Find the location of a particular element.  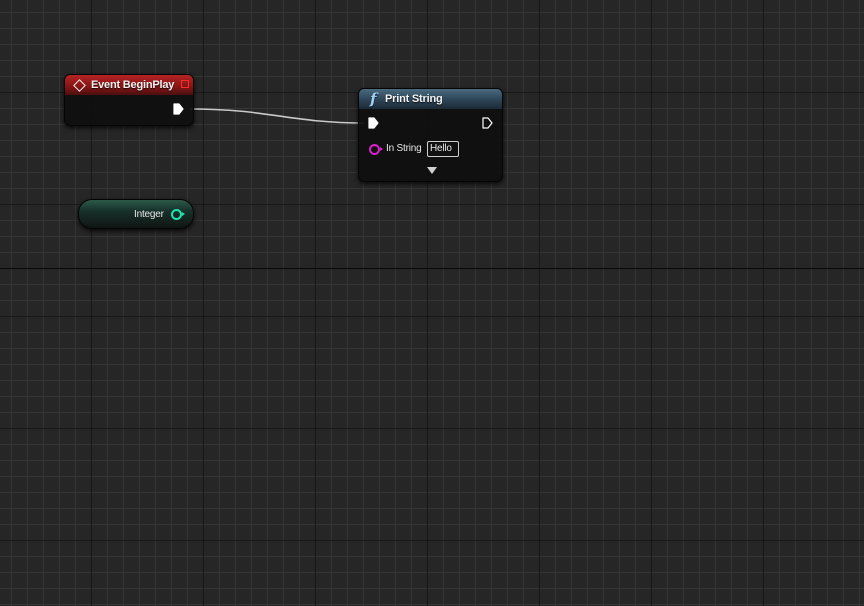

exec-input-pin is located at coordinates (373, 123).